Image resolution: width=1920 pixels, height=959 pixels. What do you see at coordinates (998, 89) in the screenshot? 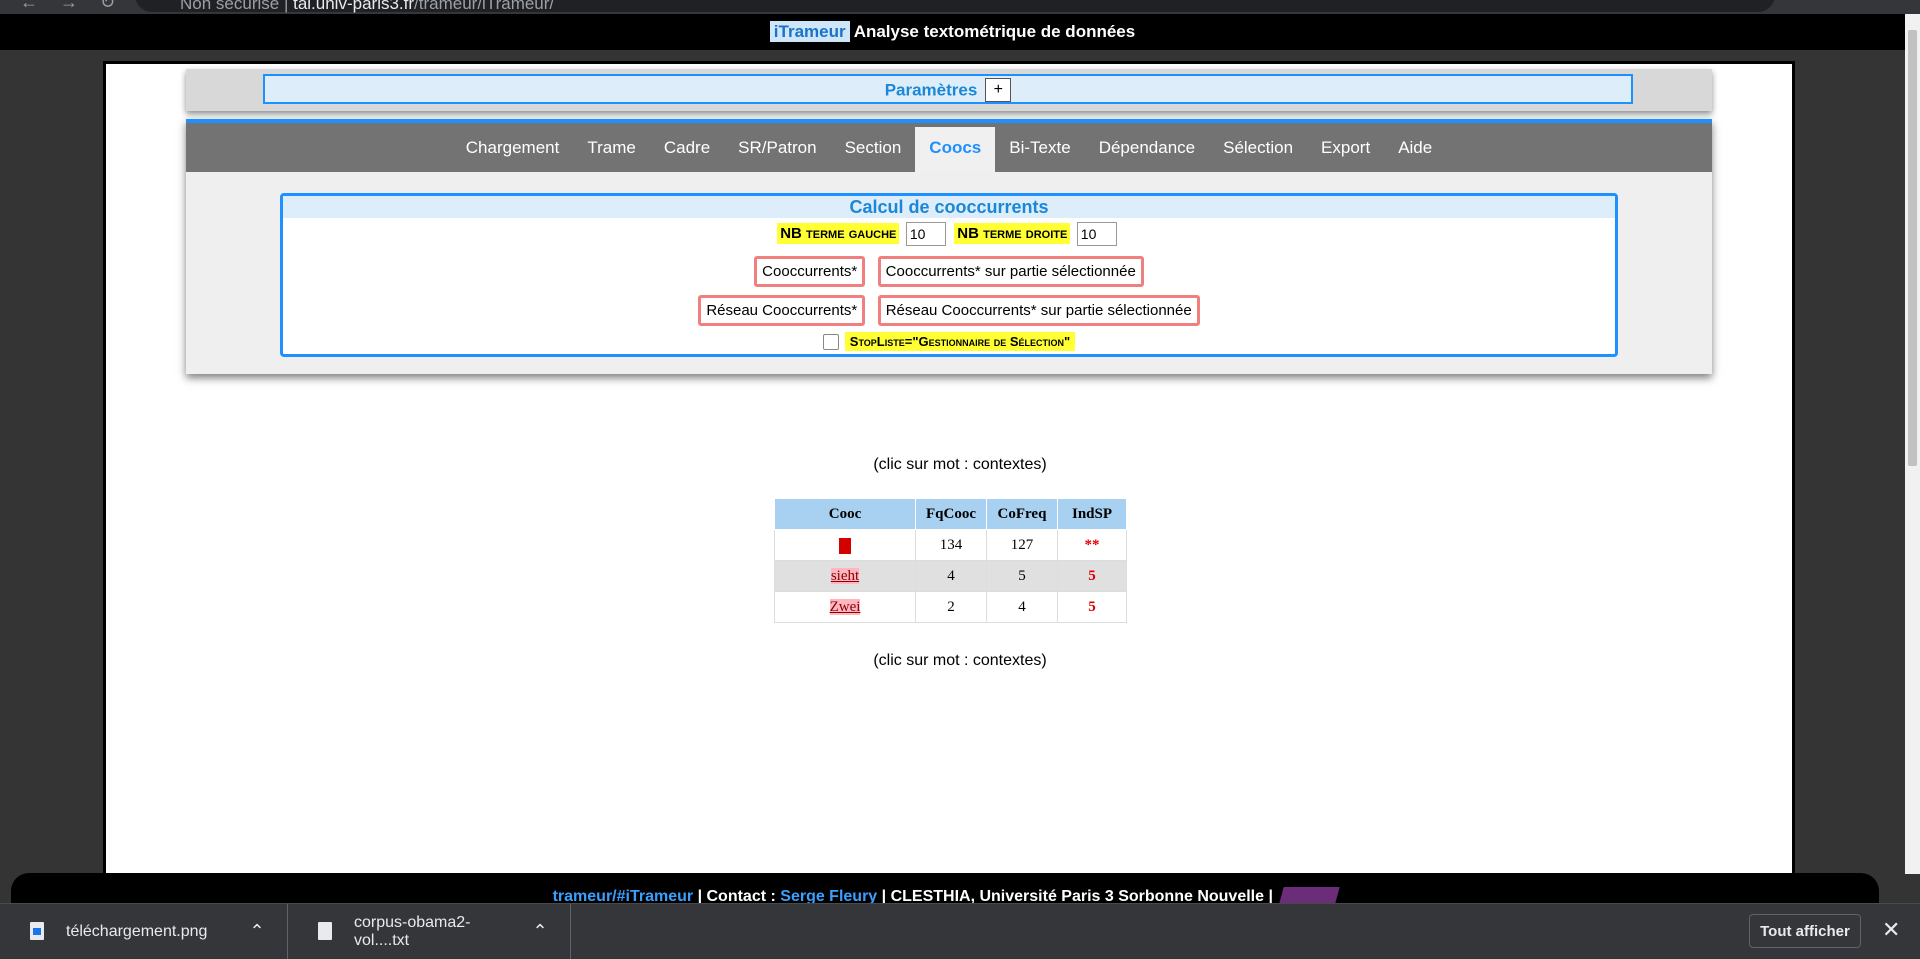
I see `parameters-expand-button: +` at bounding box center [998, 89].